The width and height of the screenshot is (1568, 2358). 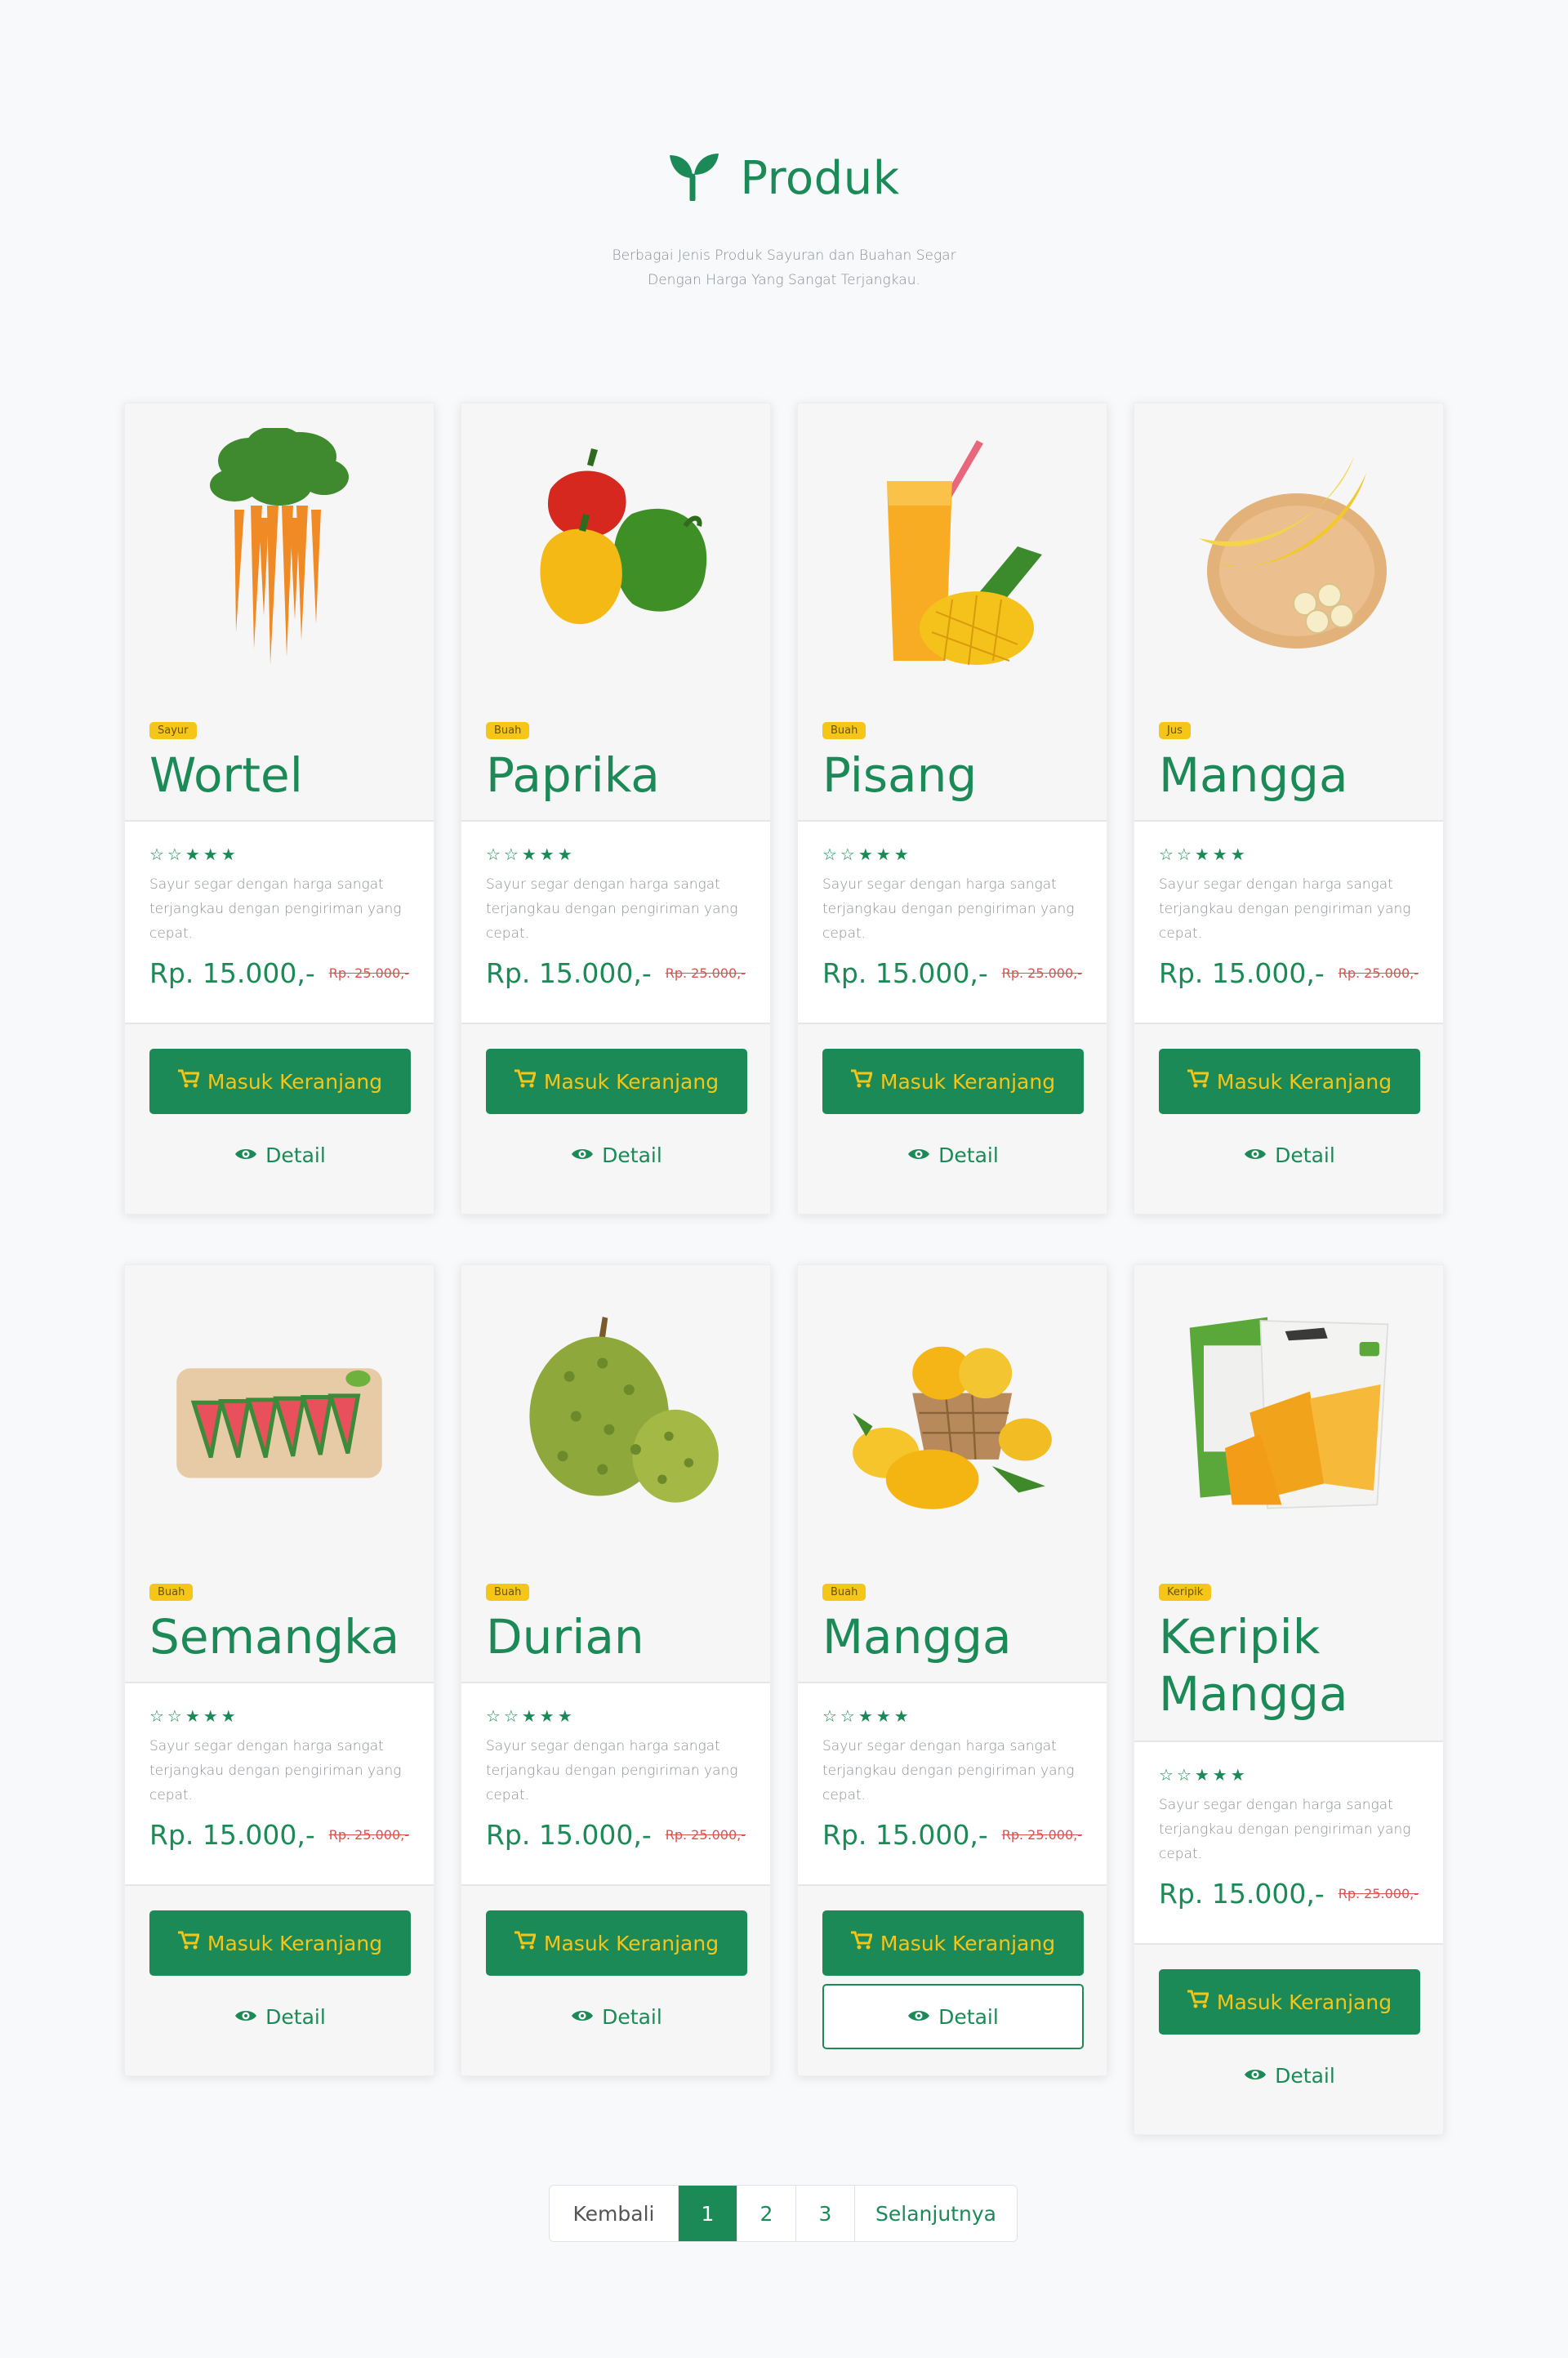 I want to click on sprout-icon, so click(x=694, y=178).